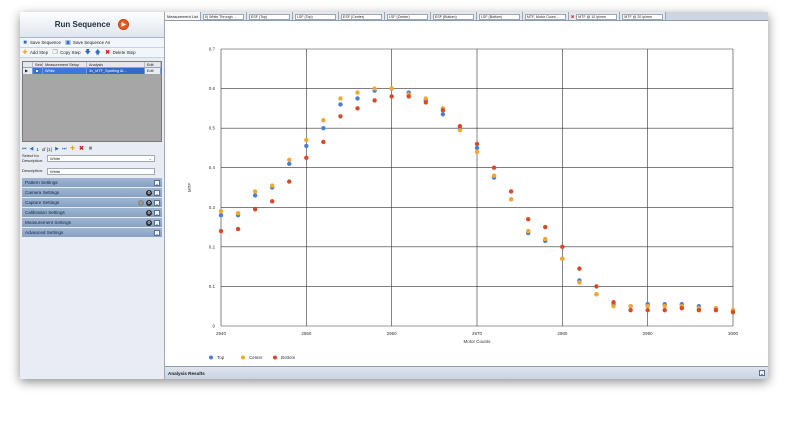 The image size is (786, 423). I want to click on analysis-results-label: Analysis Results, so click(186, 373).